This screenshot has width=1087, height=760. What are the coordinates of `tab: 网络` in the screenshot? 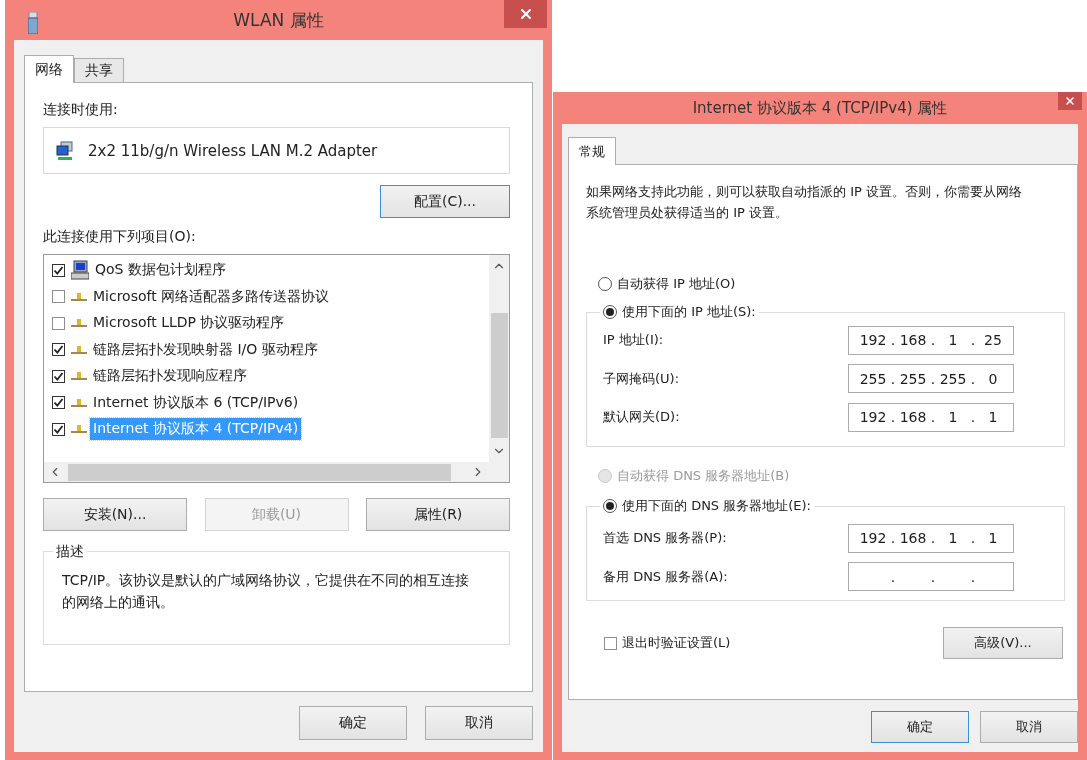 It's located at (49, 69).